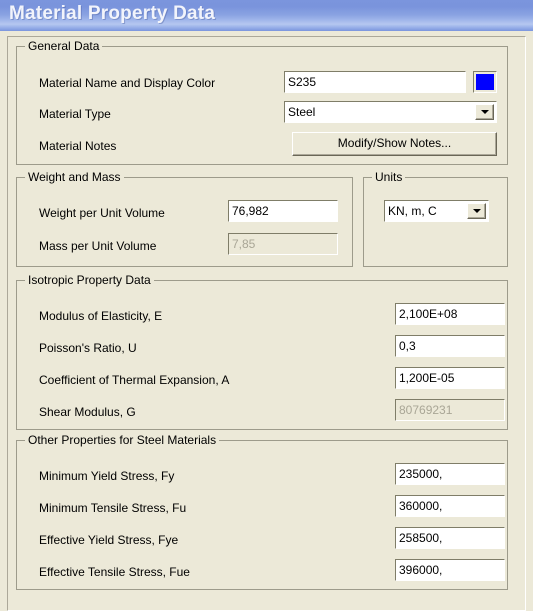 This screenshot has width=533, height=611. Describe the element at coordinates (74, 177) in the screenshot. I see `group-weight-and-mass-title: Weight and Mass` at that location.